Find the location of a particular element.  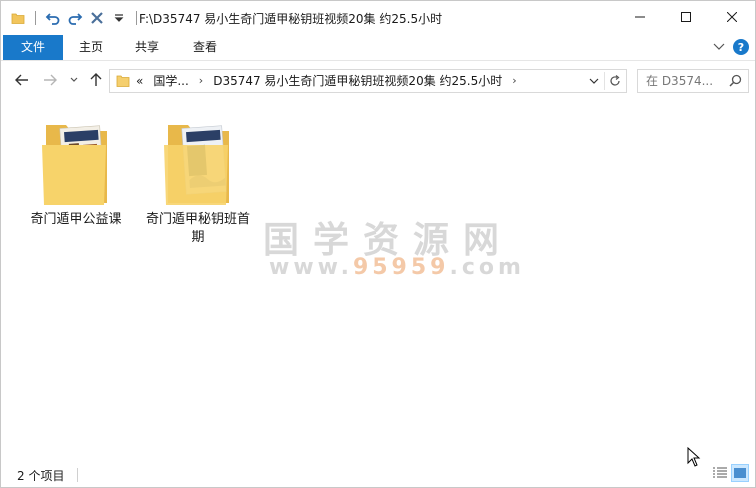

maximize-button is located at coordinates (686, 17).